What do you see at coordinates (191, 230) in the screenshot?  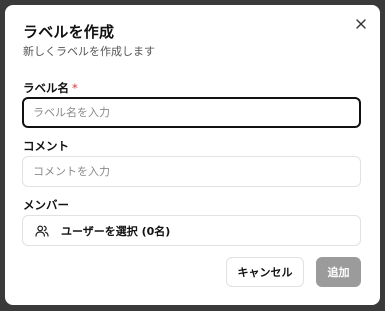 I see `member-select-button: ユーザーを選択 (0名)` at bounding box center [191, 230].